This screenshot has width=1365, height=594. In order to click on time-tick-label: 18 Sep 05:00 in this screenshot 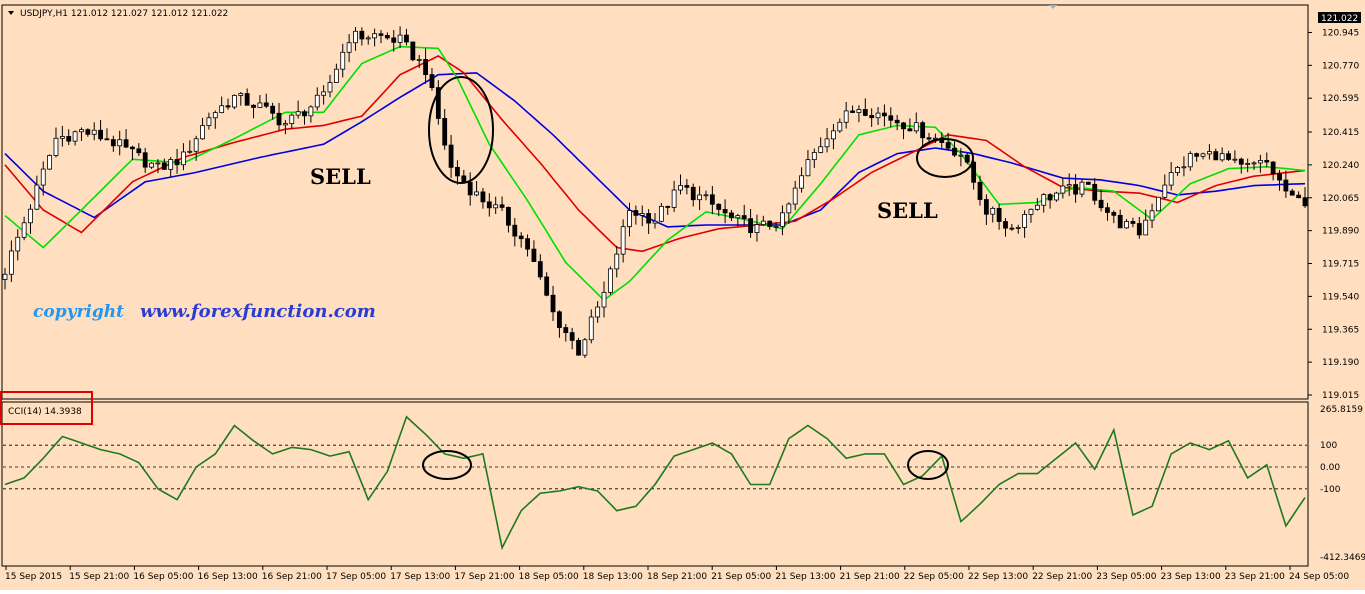, I will do `click(549, 577)`.